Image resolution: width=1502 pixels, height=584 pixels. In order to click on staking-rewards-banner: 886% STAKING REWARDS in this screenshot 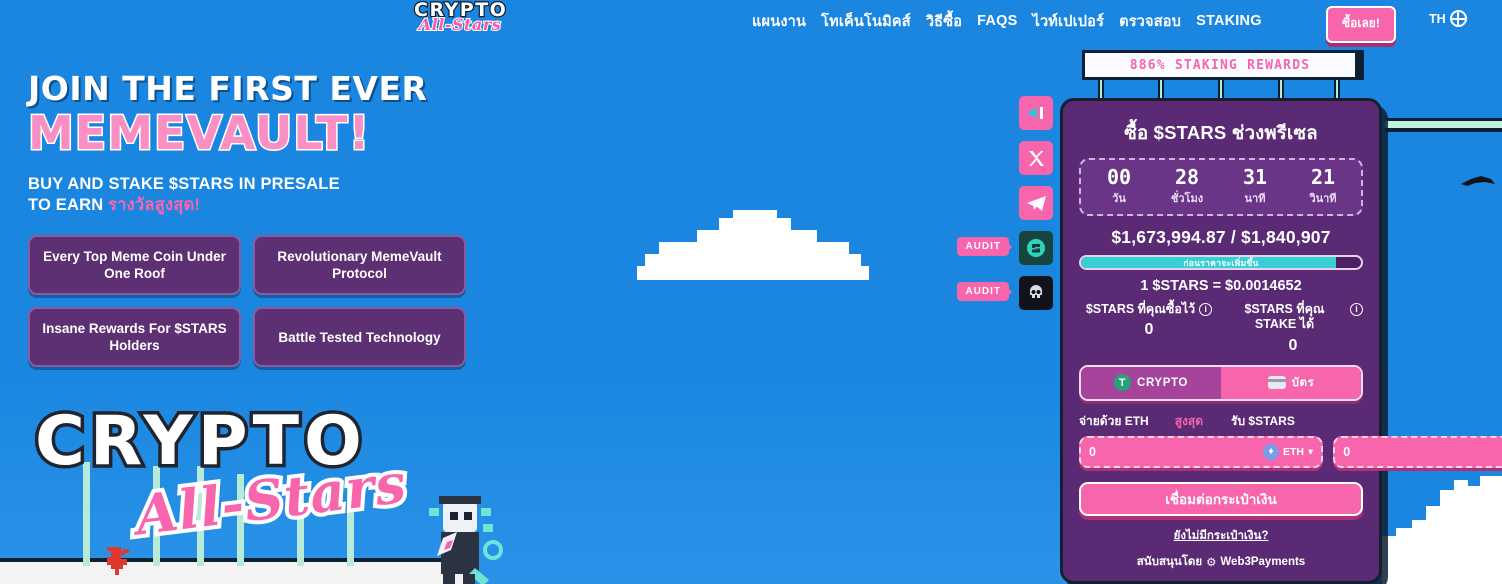, I will do `click(1223, 65)`.